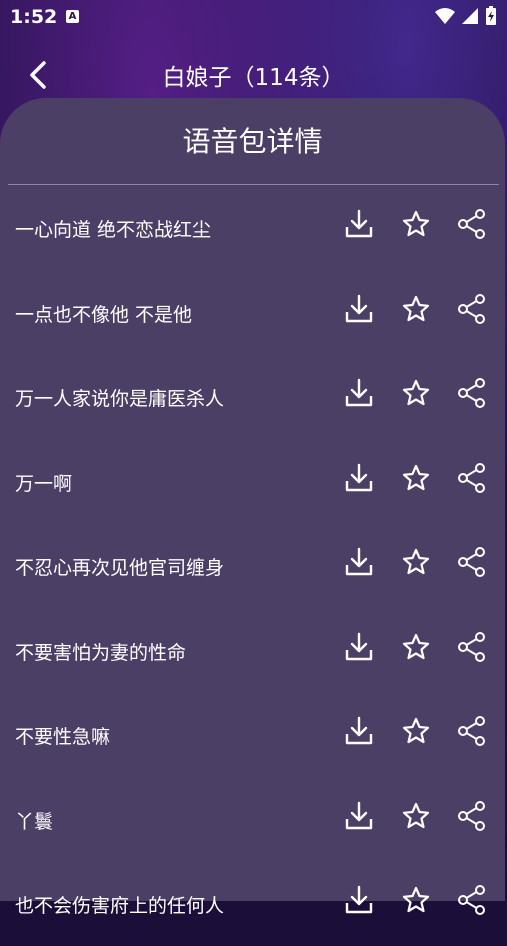 This screenshot has height=946, width=507. I want to click on list-item: 不要性急嘛, so click(252, 734).